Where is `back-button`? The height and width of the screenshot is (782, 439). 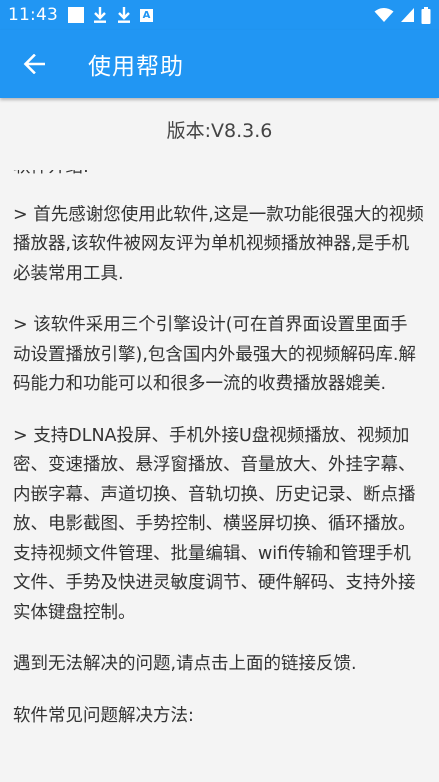 back-button is located at coordinates (34, 64).